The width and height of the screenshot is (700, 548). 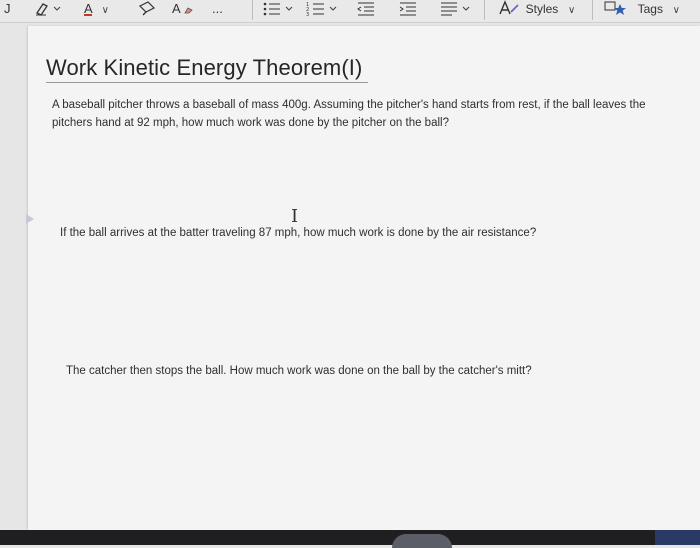 What do you see at coordinates (307, 14) in the screenshot?
I see `svg-text: 3` at bounding box center [307, 14].